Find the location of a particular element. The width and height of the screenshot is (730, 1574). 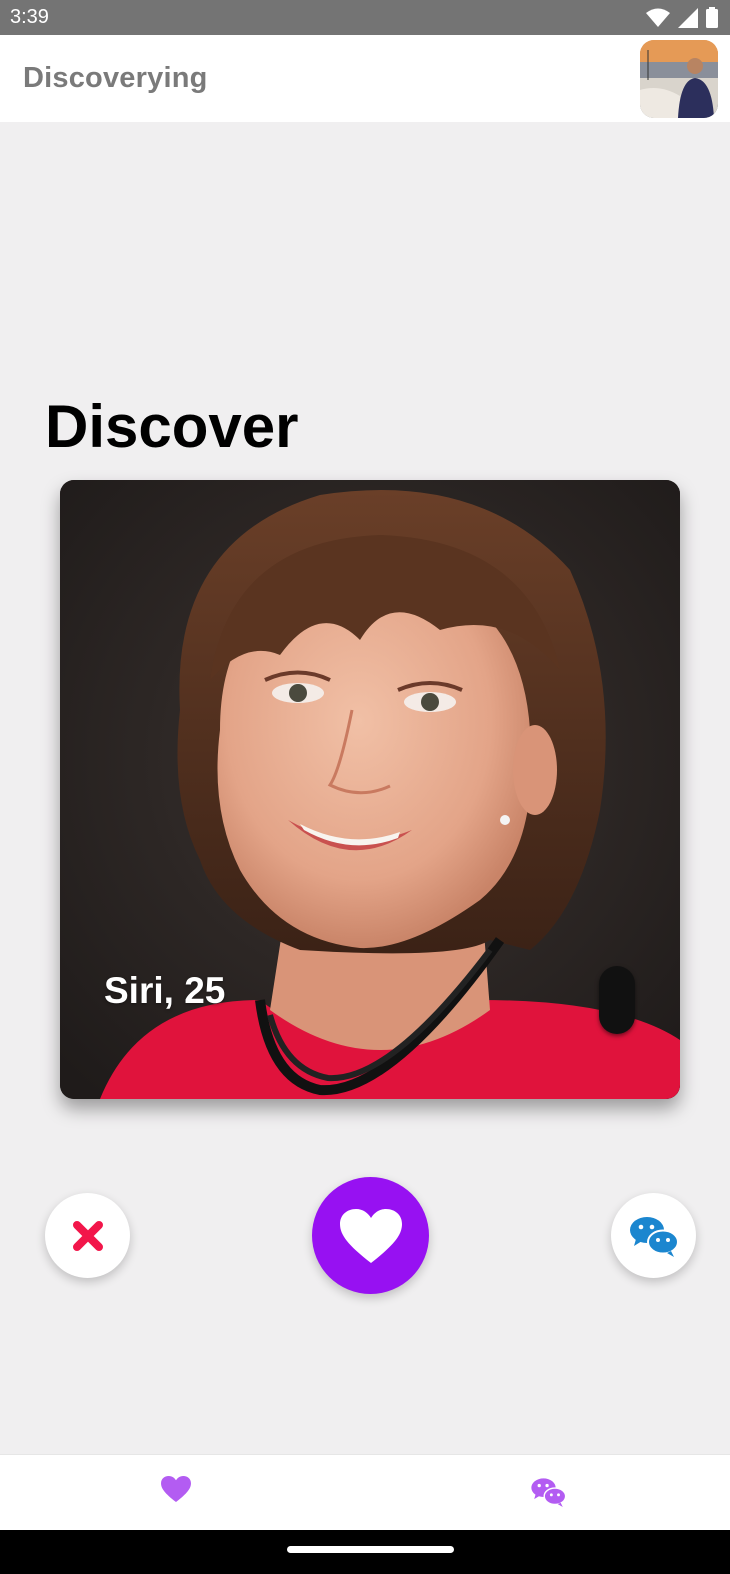

page-title: Discover is located at coordinates (172, 426).